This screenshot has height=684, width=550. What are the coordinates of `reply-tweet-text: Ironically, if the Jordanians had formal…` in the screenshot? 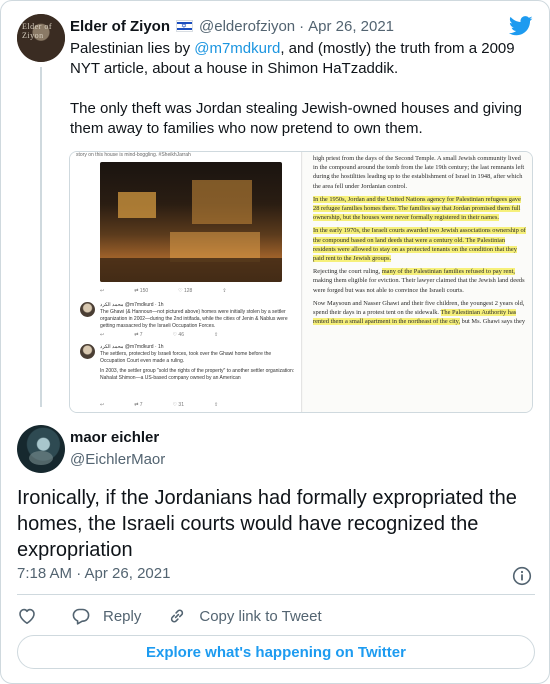 It's located at (267, 524).